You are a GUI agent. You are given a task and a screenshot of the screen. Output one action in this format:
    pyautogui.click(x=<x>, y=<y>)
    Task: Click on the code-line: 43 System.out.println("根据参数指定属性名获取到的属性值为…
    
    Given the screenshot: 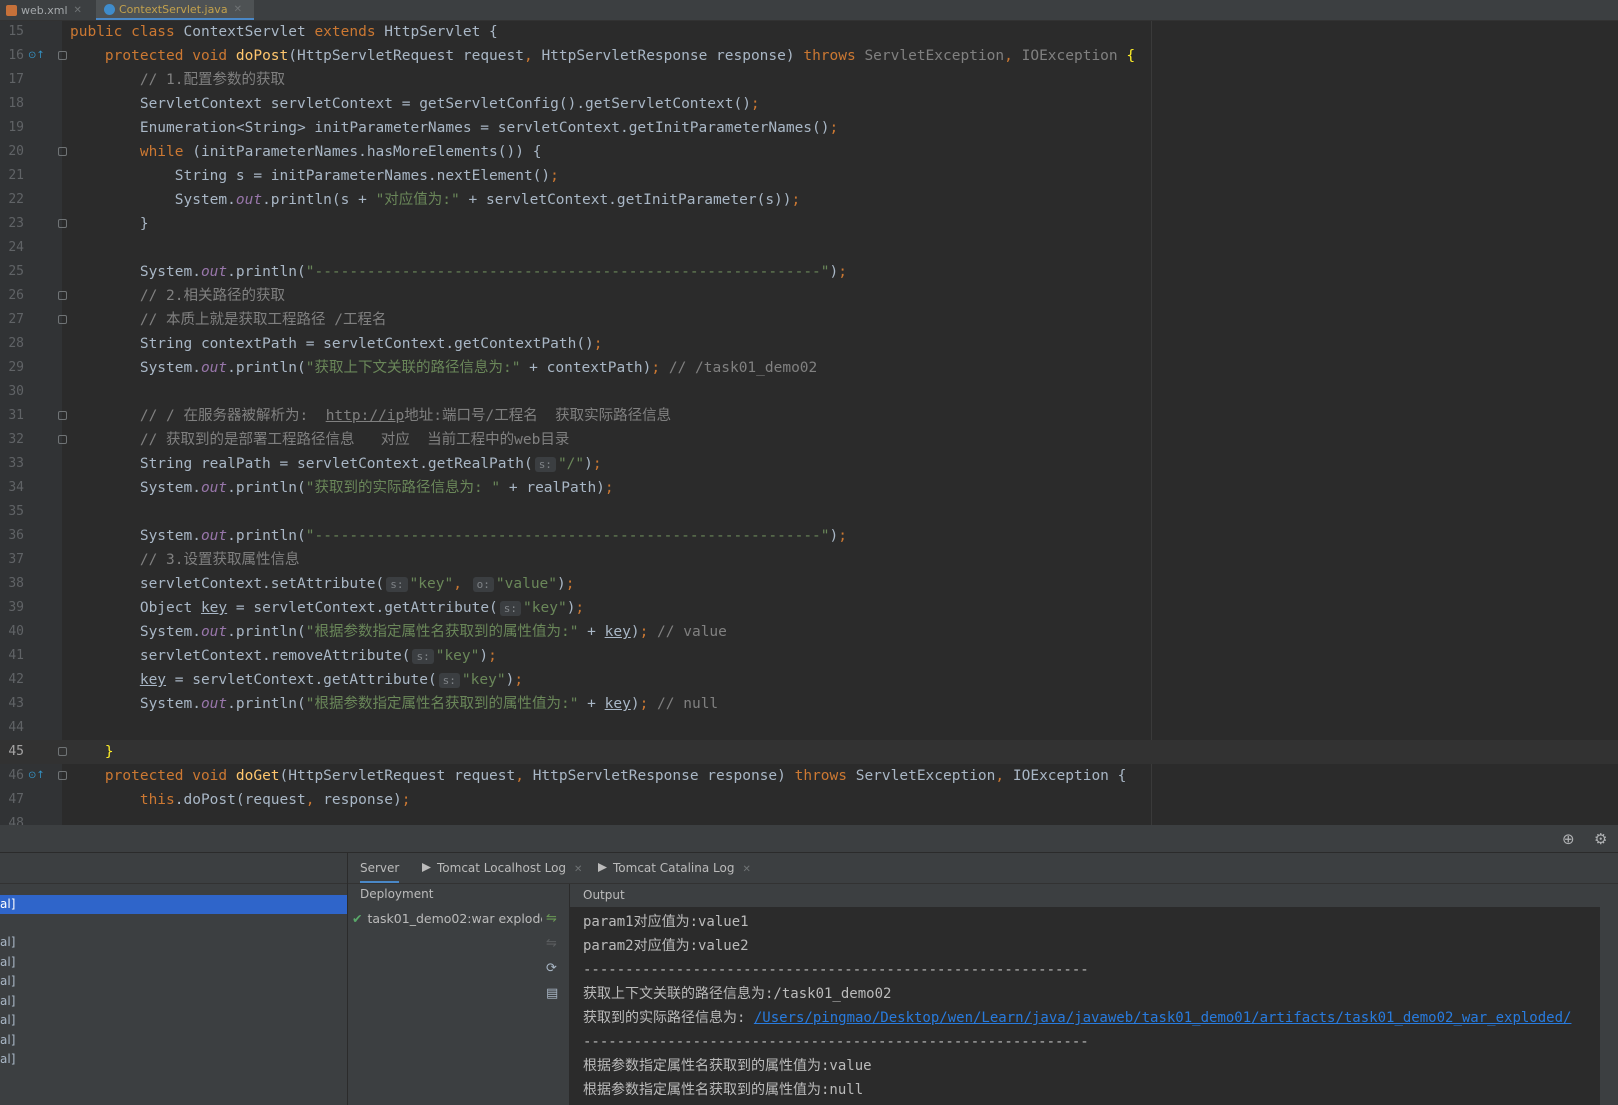 What is the action you would take?
    pyautogui.click(x=809, y=704)
    